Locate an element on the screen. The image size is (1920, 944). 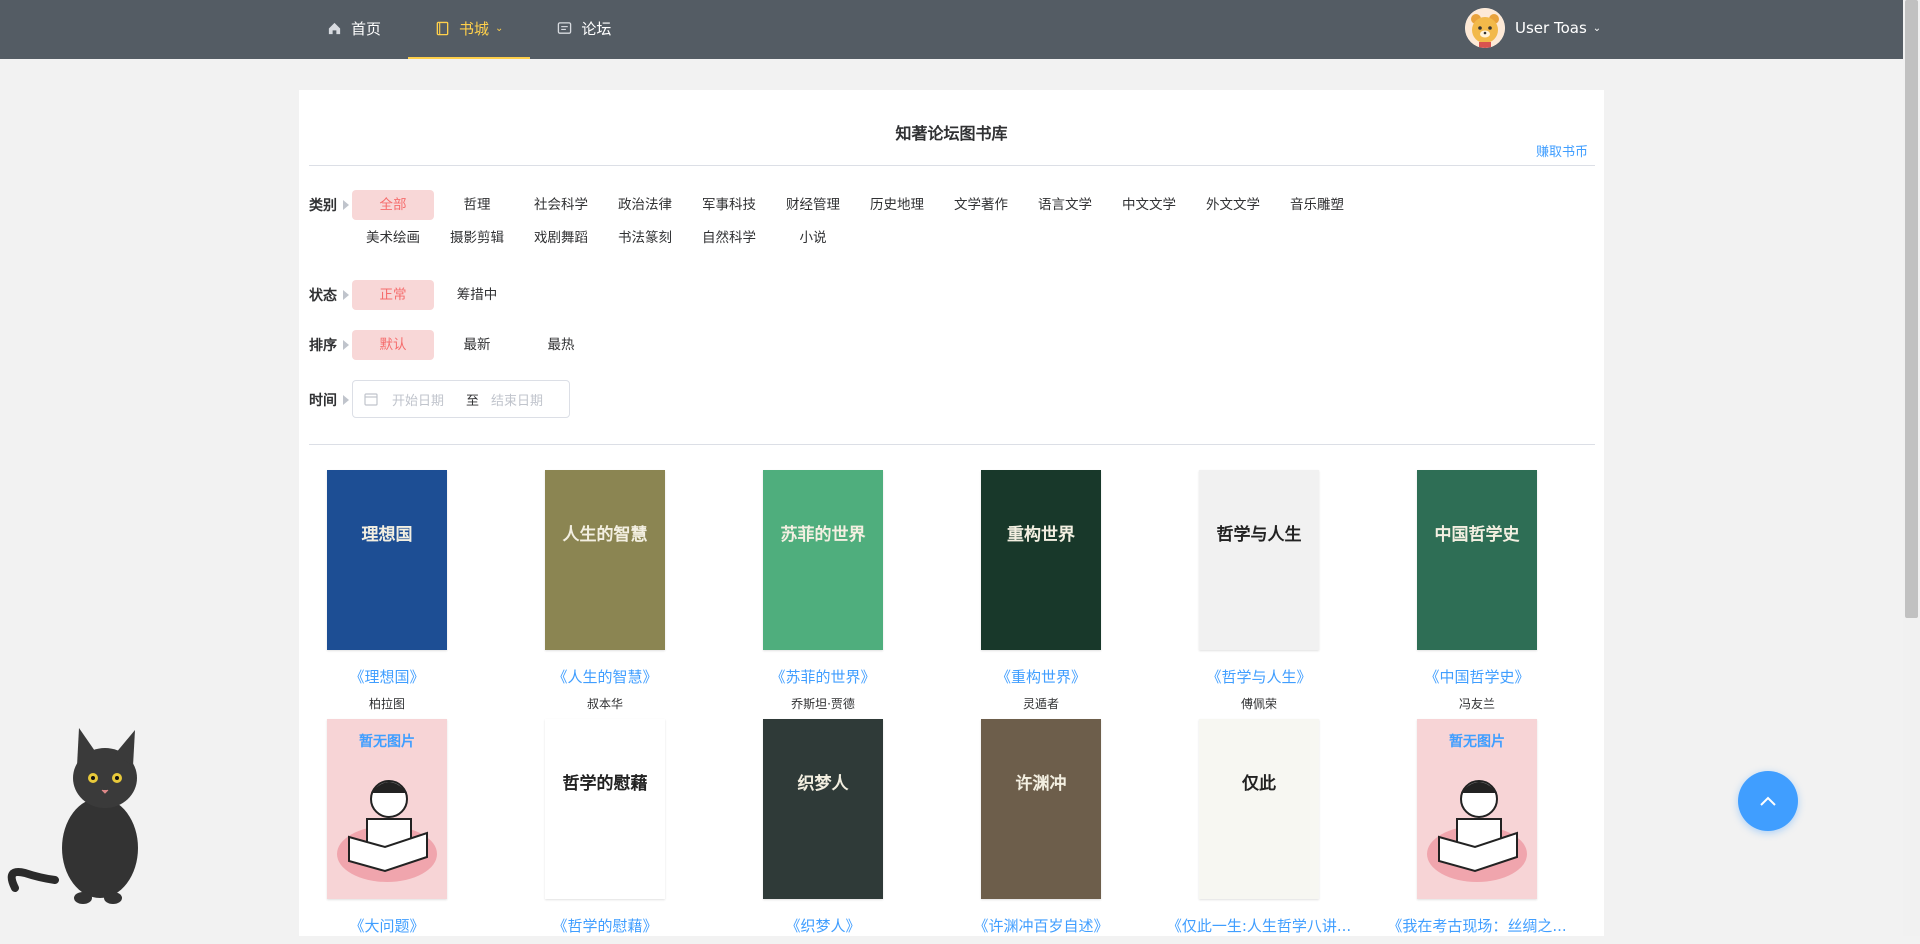
main-nav: 首页 书城 ⌄ 论坛 is located at coordinates (469, 29).